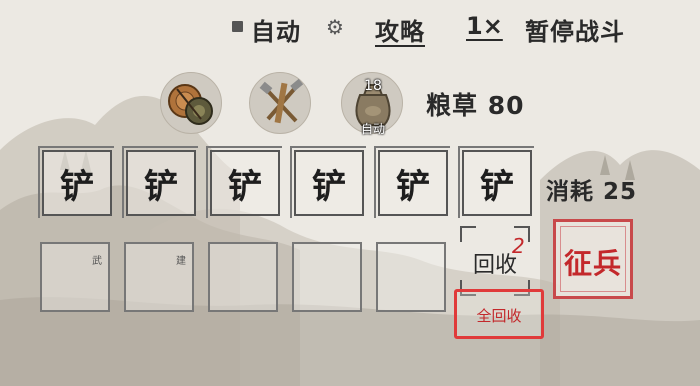 This screenshot has width=700, height=386. I want to click on auto-toggle-label: 自动, so click(276, 29).